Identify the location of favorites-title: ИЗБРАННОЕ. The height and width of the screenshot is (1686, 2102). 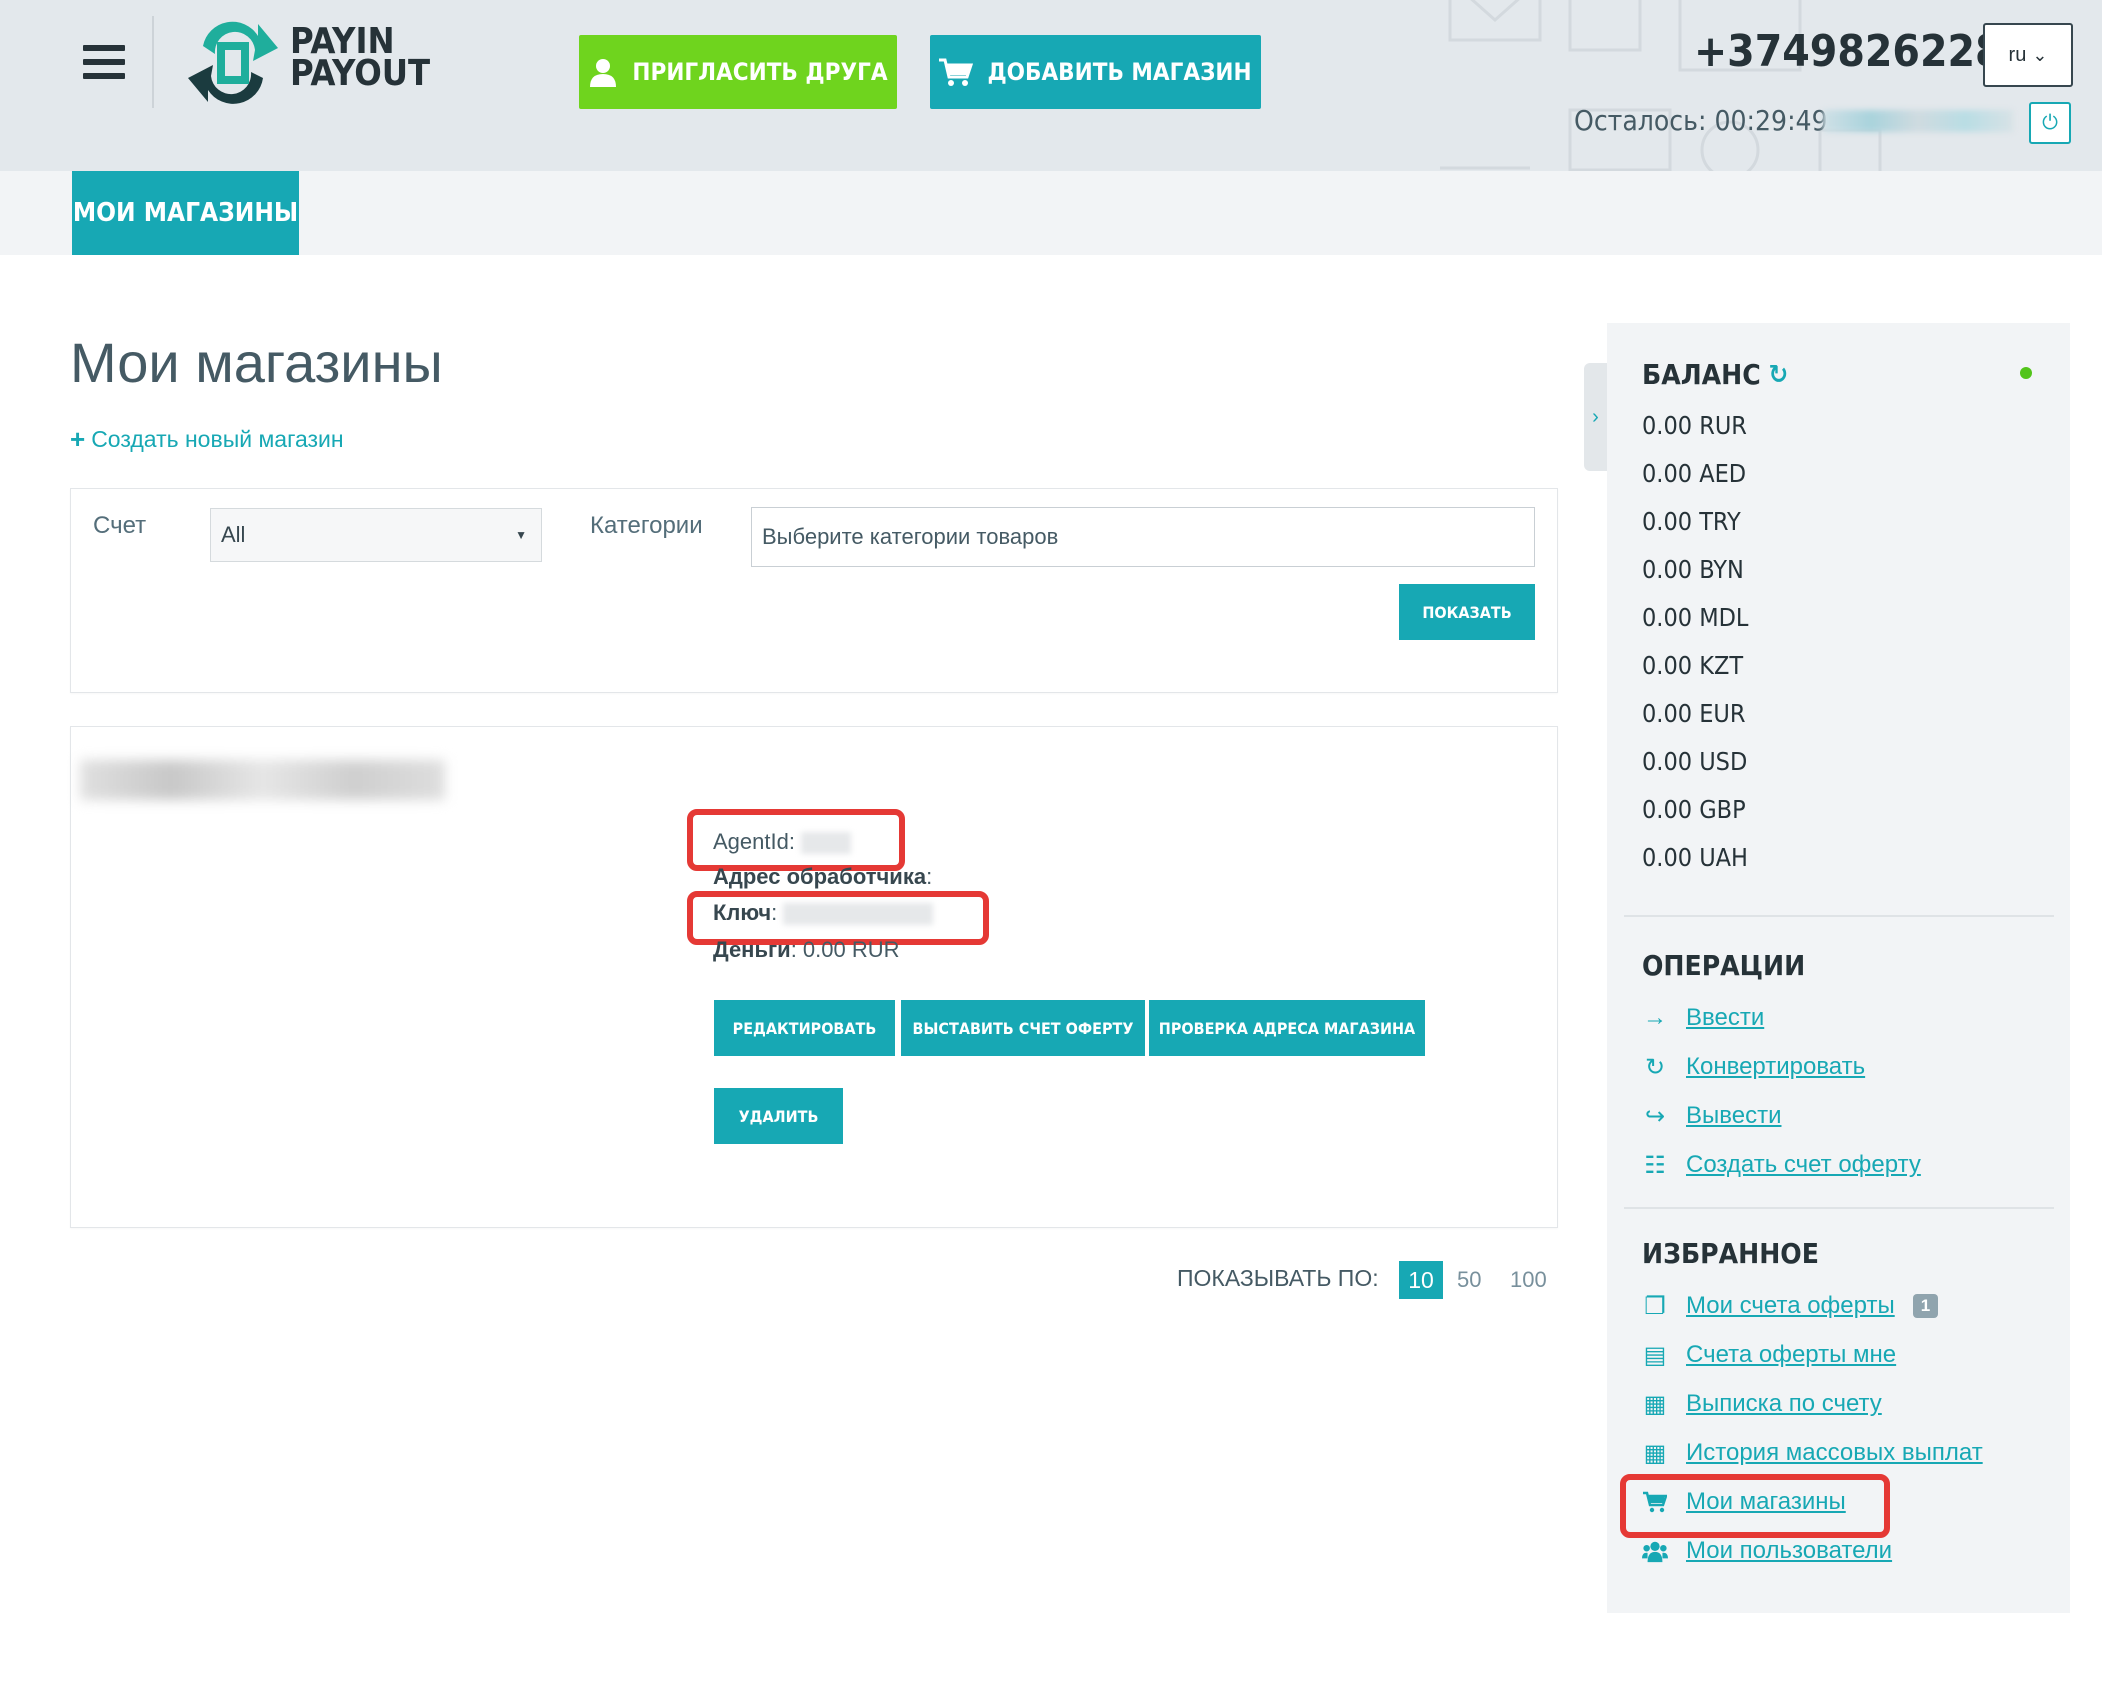
(1730, 1253).